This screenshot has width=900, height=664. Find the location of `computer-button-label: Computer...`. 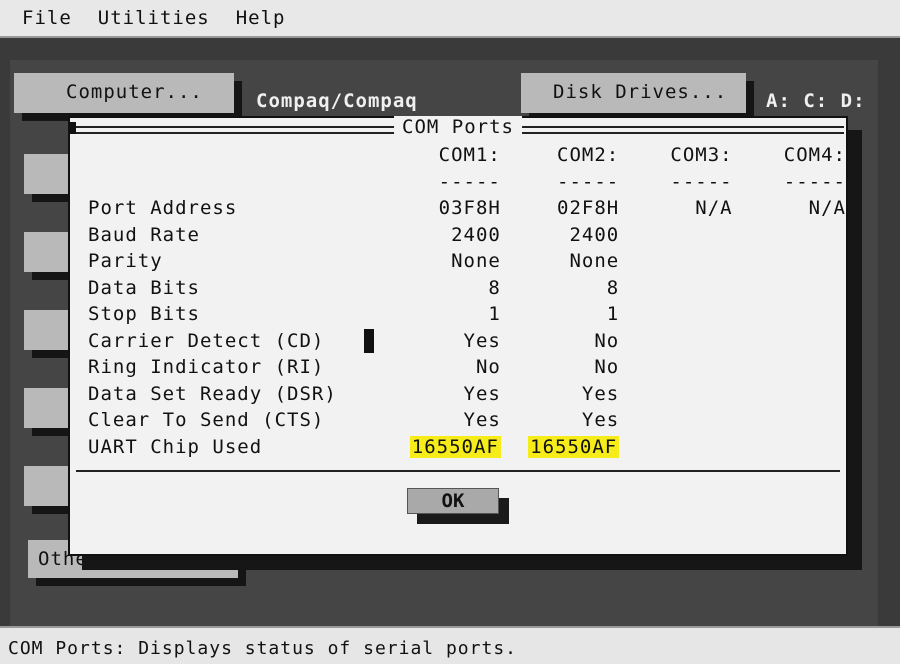

computer-button-label: Computer... is located at coordinates (134, 92).